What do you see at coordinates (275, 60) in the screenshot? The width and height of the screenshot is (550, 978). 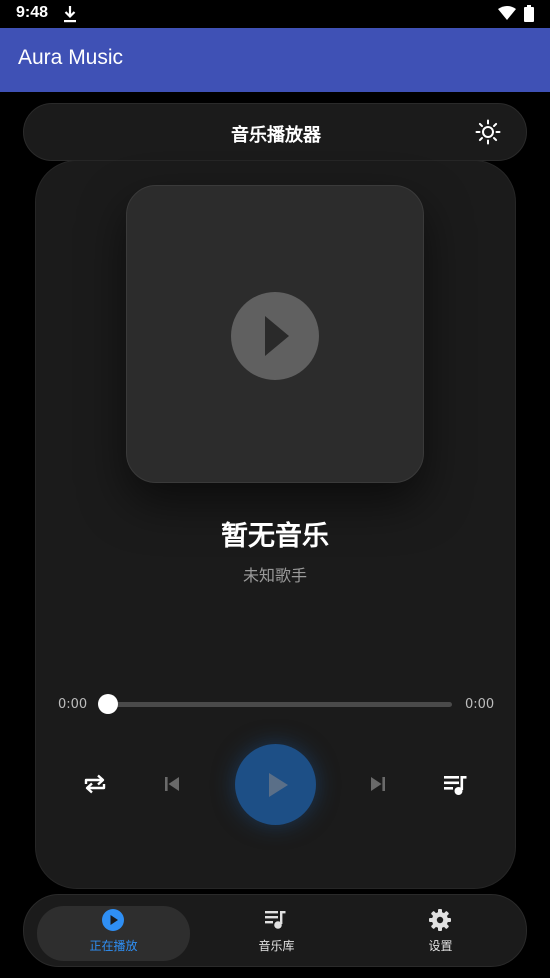 I see `app-bar: Aura Music` at bounding box center [275, 60].